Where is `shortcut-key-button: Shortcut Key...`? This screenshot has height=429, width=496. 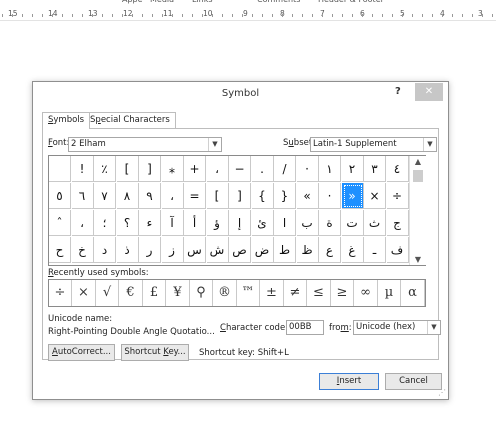
shortcut-key-button: Shortcut Key... is located at coordinates (155, 352).